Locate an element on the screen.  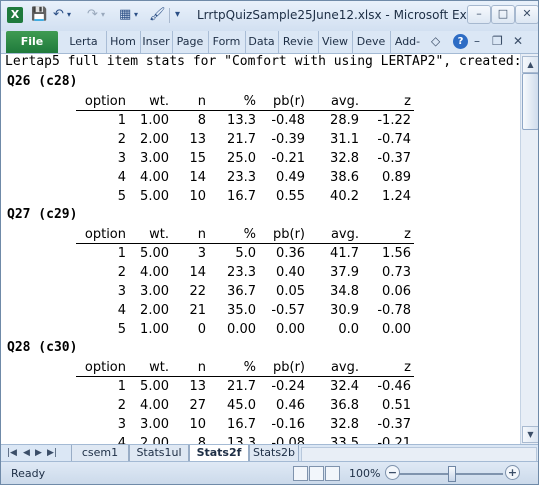
table-cell: 23.3 is located at coordinates (241, 272).